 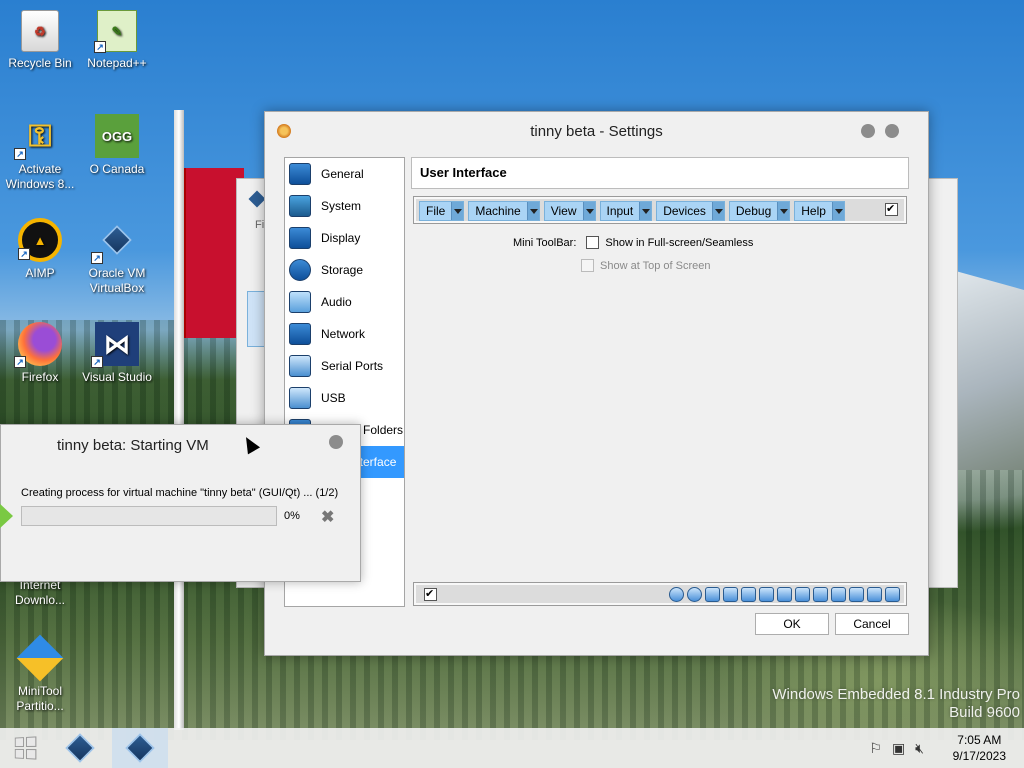 I want to click on menu-chip-view: View, so click(x=569, y=211).